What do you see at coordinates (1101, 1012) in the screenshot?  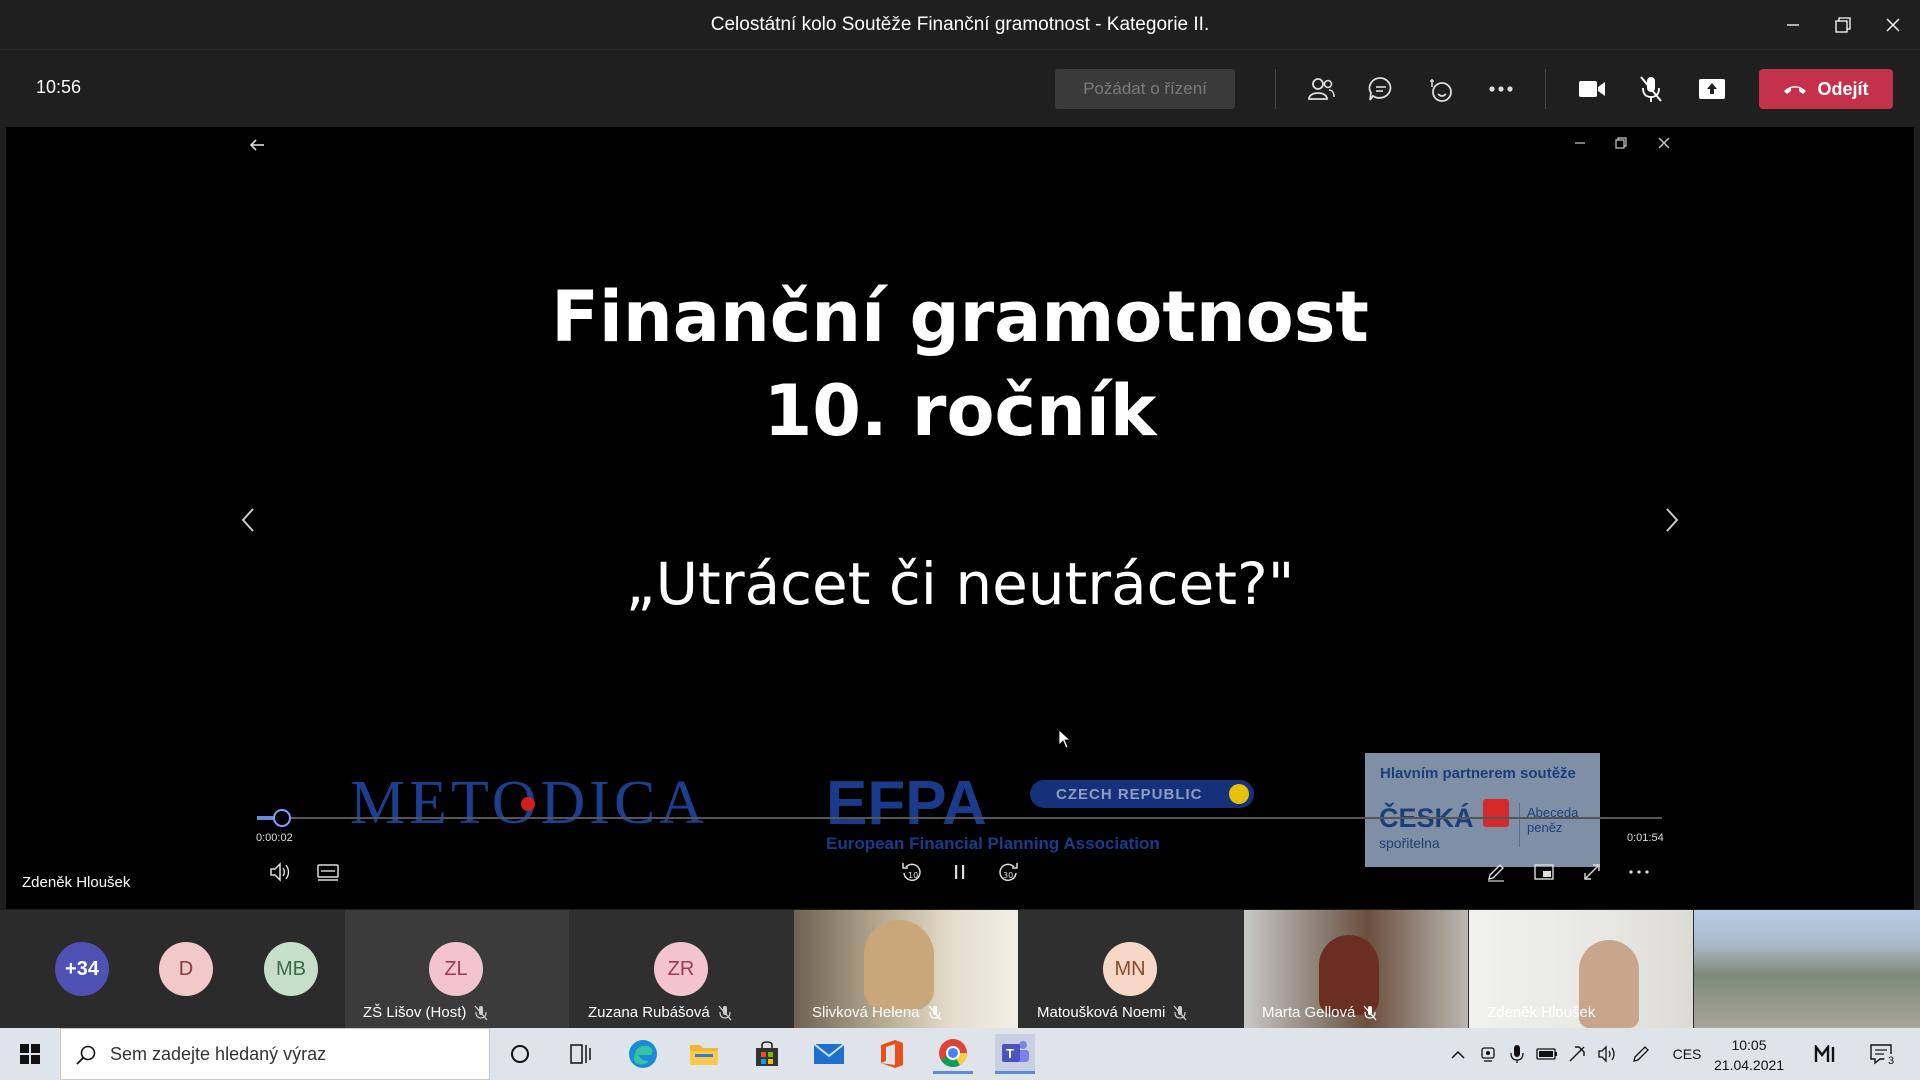 I see `participant-name: Matoušková Noemi` at bounding box center [1101, 1012].